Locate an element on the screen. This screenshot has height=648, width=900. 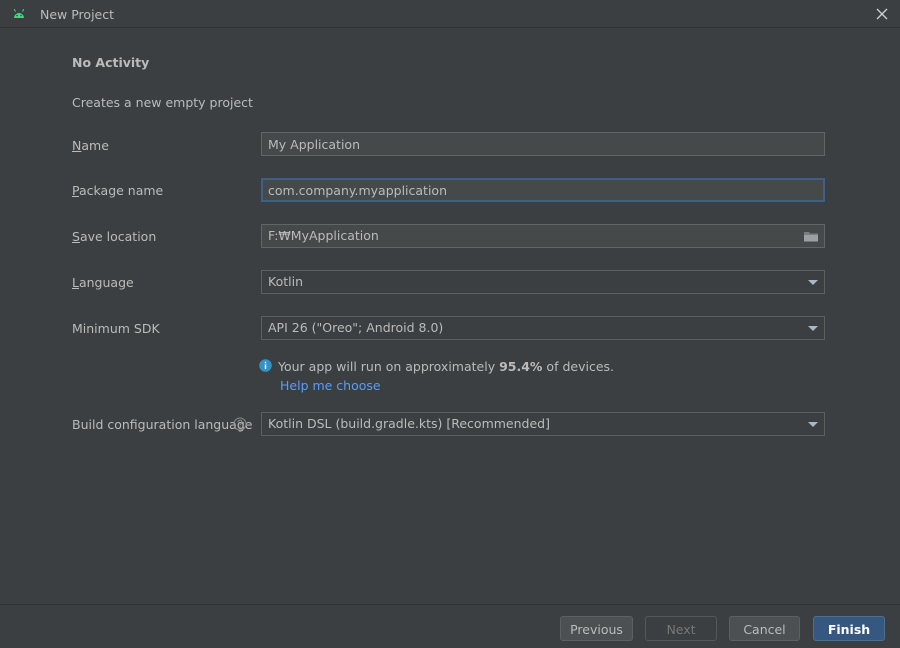
save-location-label: Save location is located at coordinates (114, 236).